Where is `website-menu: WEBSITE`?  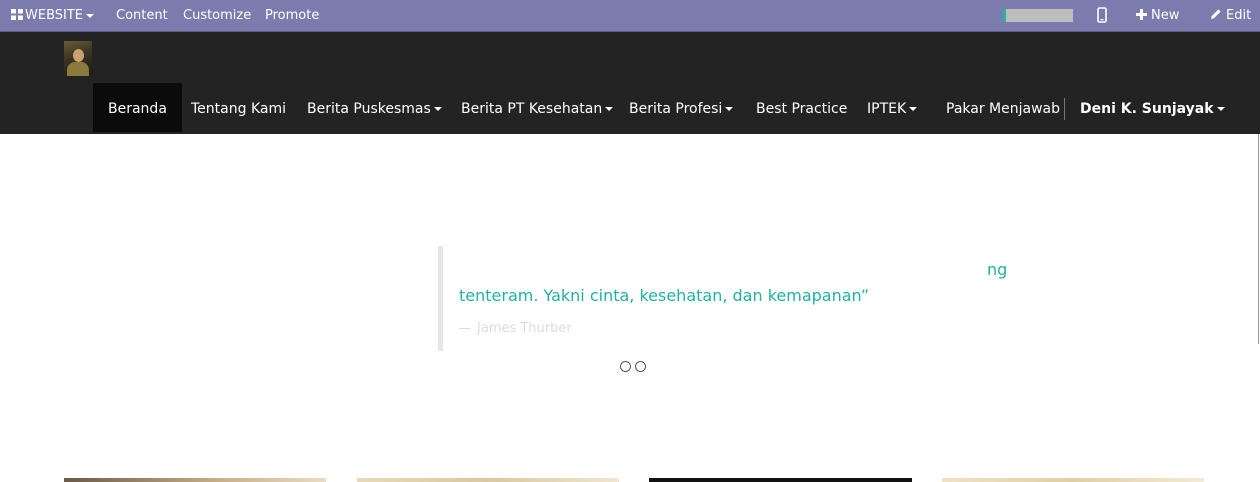
website-menu: WEBSITE is located at coordinates (52, 16).